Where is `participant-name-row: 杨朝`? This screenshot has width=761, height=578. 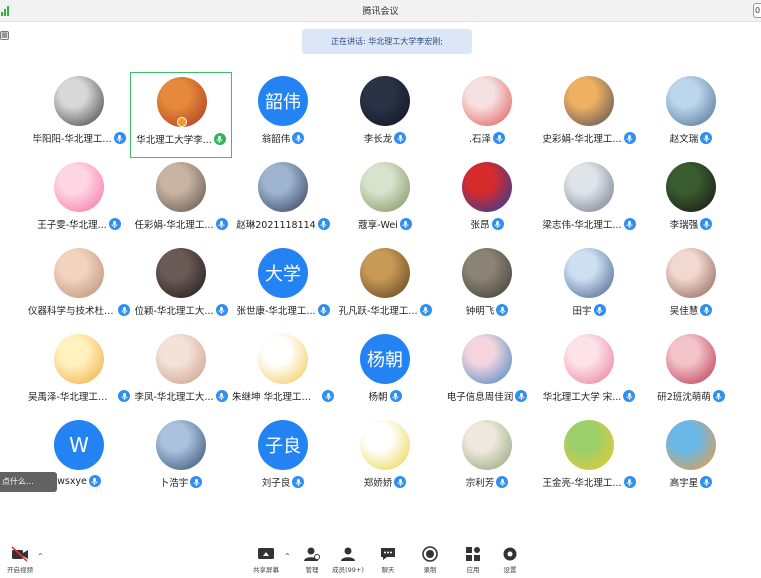
participant-name-row: 杨朝 is located at coordinates (385, 396).